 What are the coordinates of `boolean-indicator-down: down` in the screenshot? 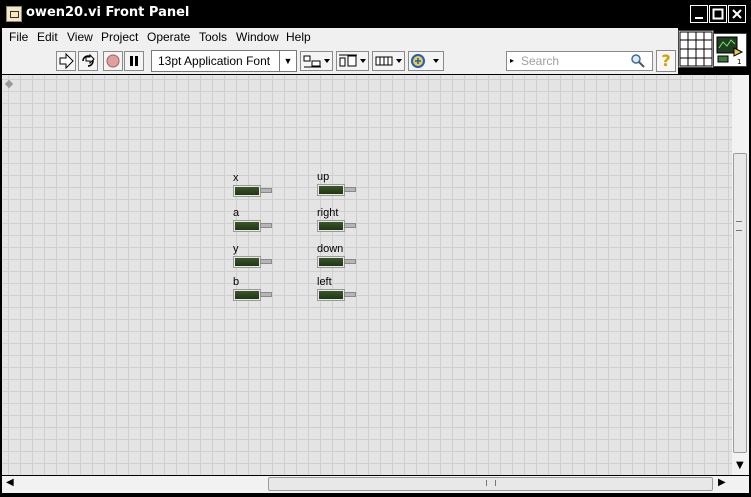 It's located at (337, 258).